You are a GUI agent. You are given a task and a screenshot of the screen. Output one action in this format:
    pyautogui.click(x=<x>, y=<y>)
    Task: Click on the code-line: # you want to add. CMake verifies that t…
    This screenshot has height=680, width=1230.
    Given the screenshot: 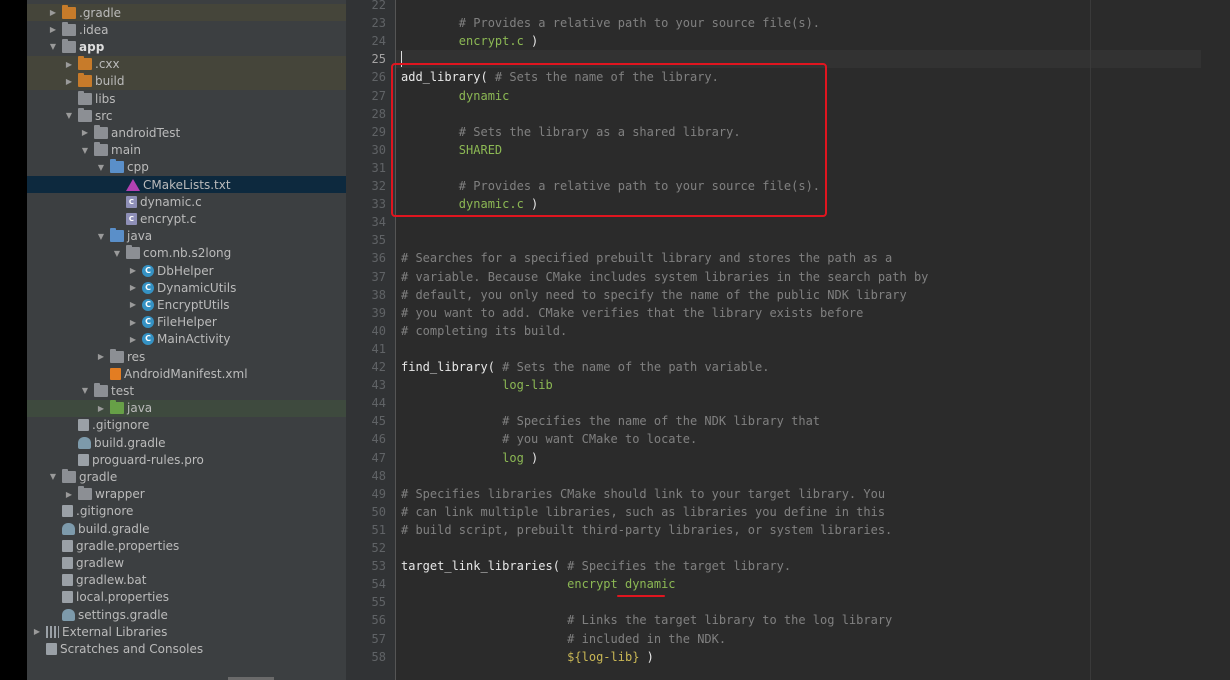 What is the action you would take?
    pyautogui.click(x=632, y=313)
    